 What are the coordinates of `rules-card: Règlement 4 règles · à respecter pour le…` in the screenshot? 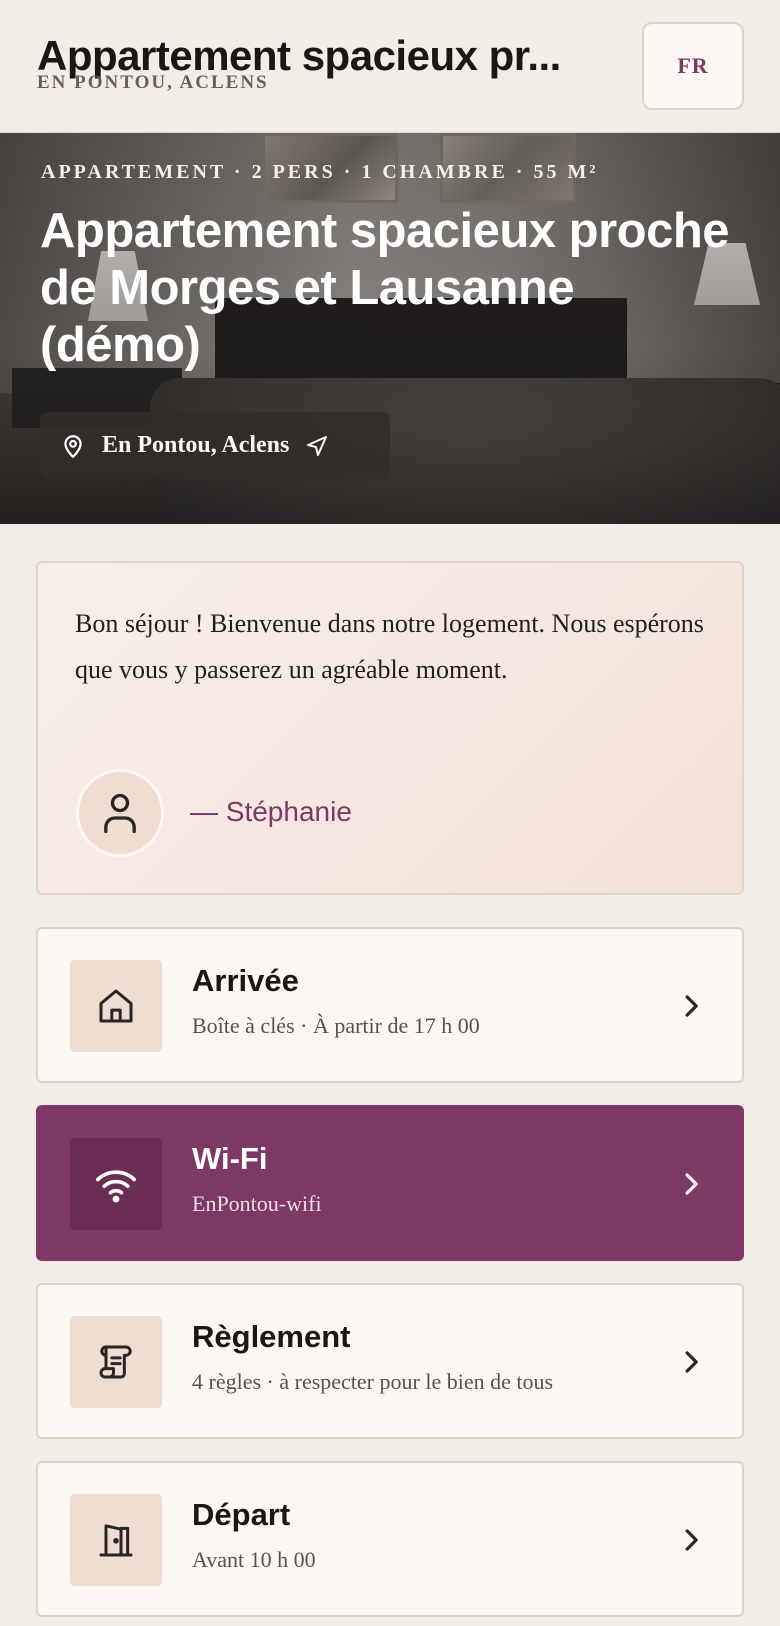 It's located at (390, 1361).